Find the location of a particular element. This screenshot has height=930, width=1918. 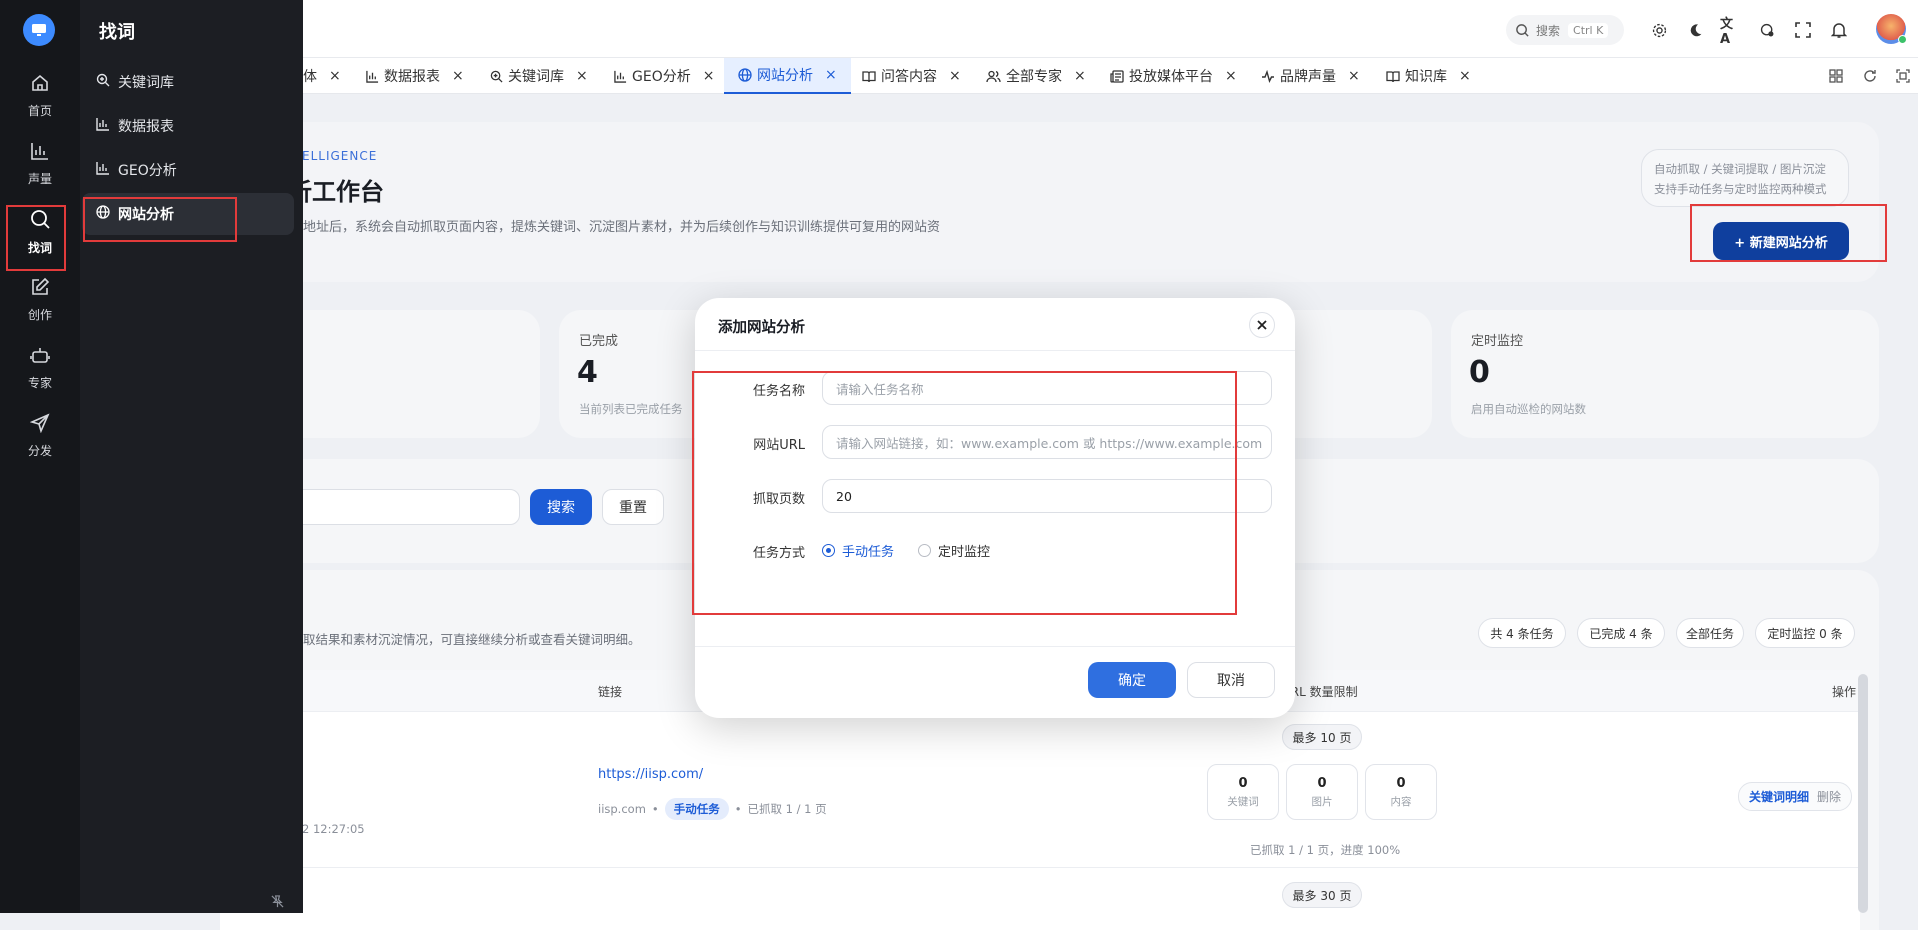

tab-geo-analysis: GEO分析 × is located at coordinates (664, 76).